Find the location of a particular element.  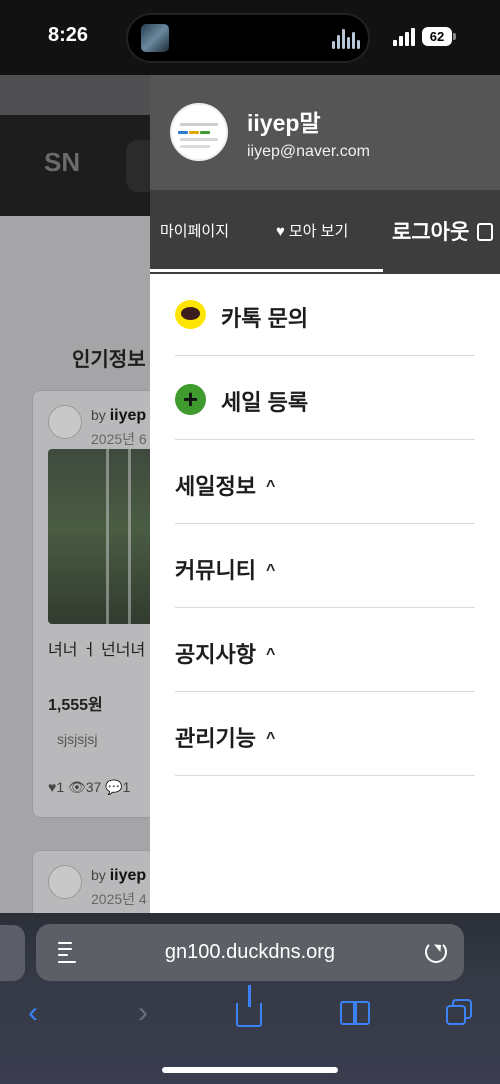

tabs-overview-icon is located at coordinates (460, 1013).